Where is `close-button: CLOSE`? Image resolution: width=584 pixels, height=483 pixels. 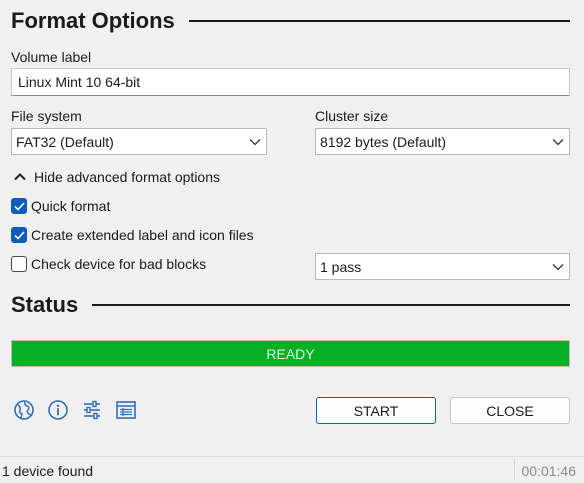
close-button: CLOSE is located at coordinates (510, 410).